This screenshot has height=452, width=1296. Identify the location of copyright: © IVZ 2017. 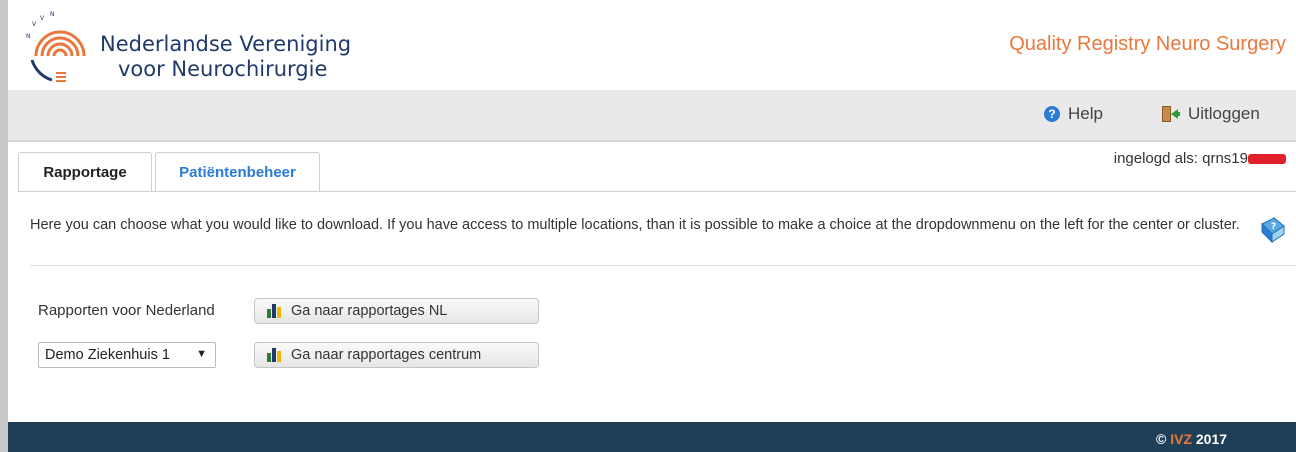
(1191, 439).